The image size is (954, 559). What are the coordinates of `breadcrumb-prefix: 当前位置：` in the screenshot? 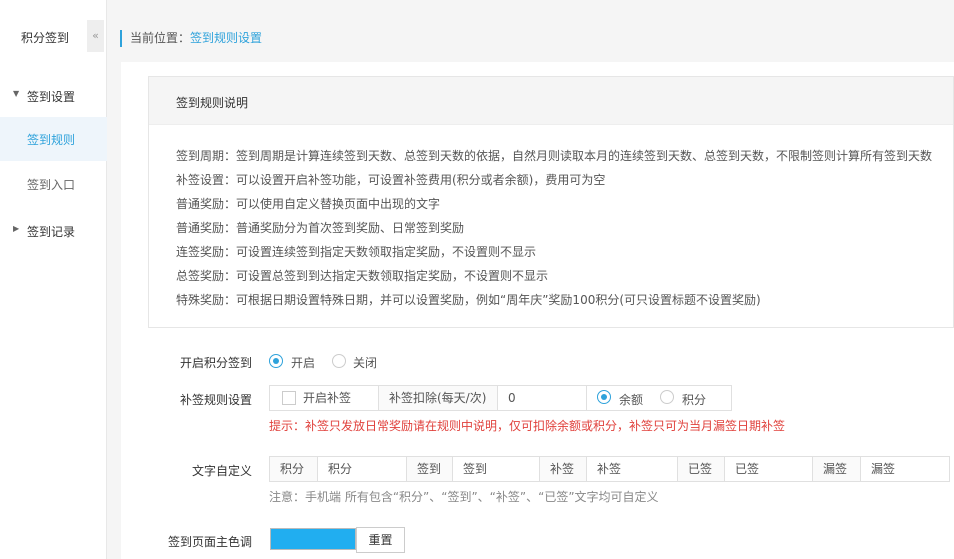 It's located at (160, 38).